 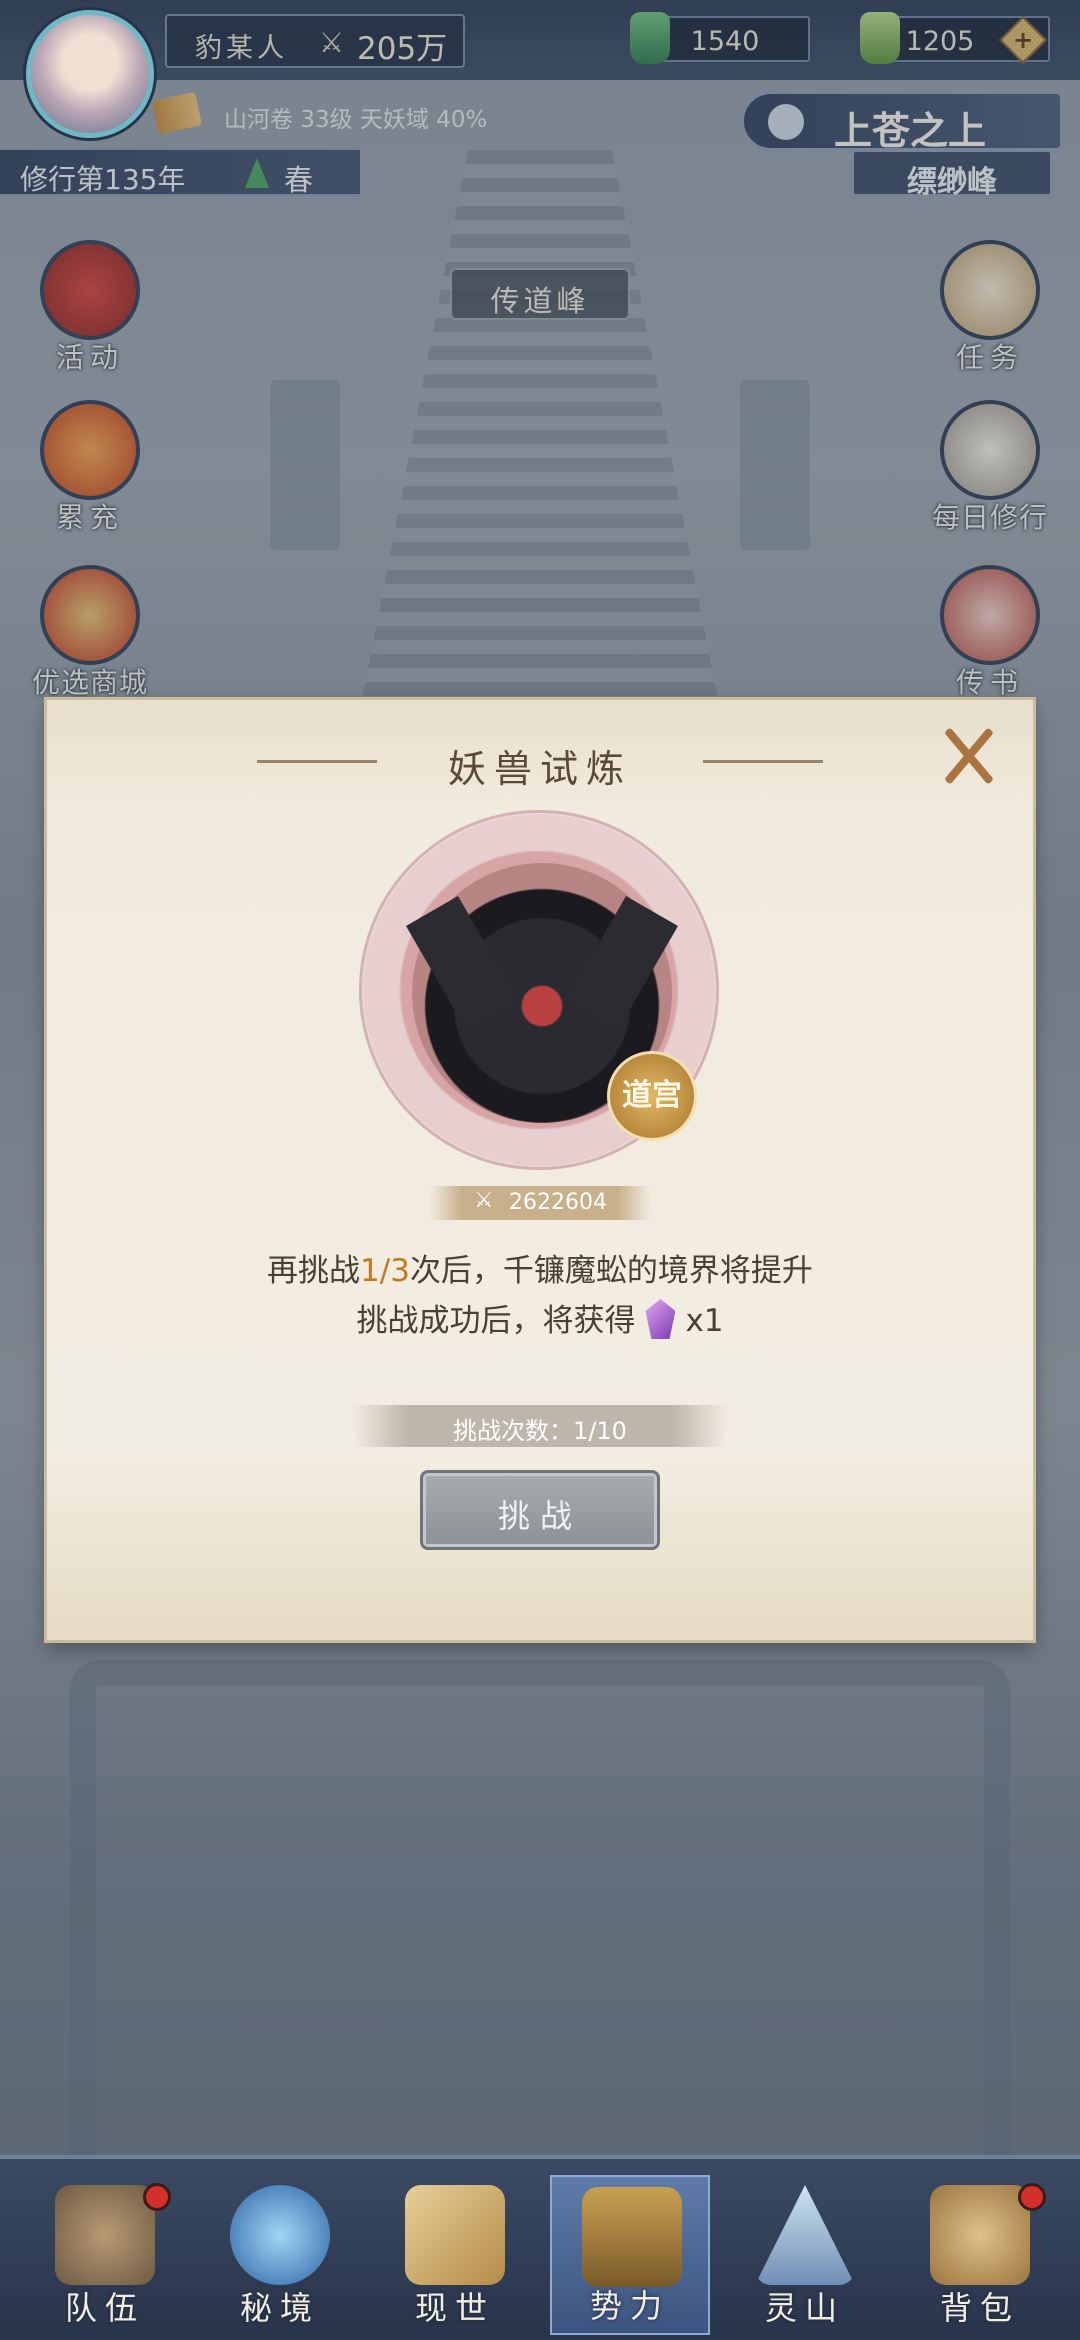 I want to click on nav-label-spirit-mountain: 灵山, so click(x=804, y=2308).